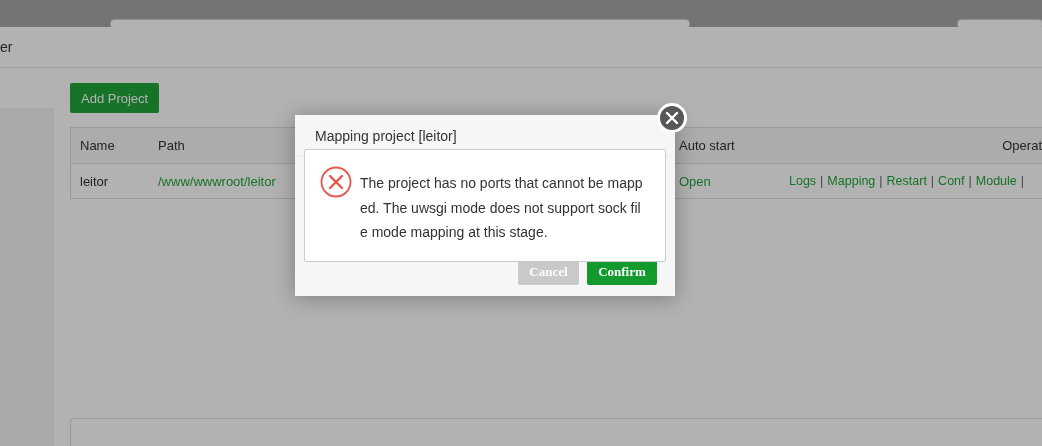 The height and width of the screenshot is (446, 1042). Describe the element at coordinates (336, 182) in the screenshot. I see `error-icon` at that location.